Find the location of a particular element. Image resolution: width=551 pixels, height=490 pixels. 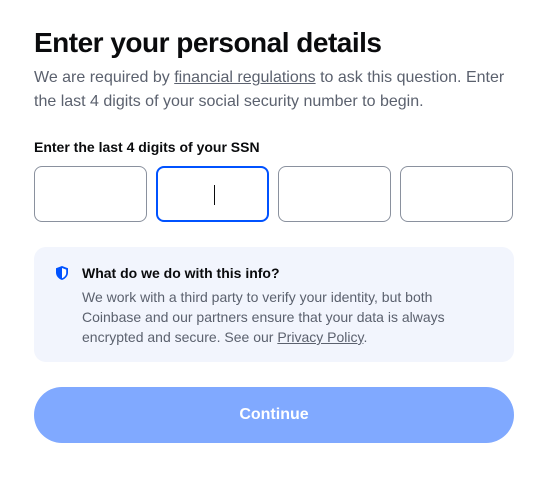

financial-regulations-link: financial regulations is located at coordinates (244, 77).